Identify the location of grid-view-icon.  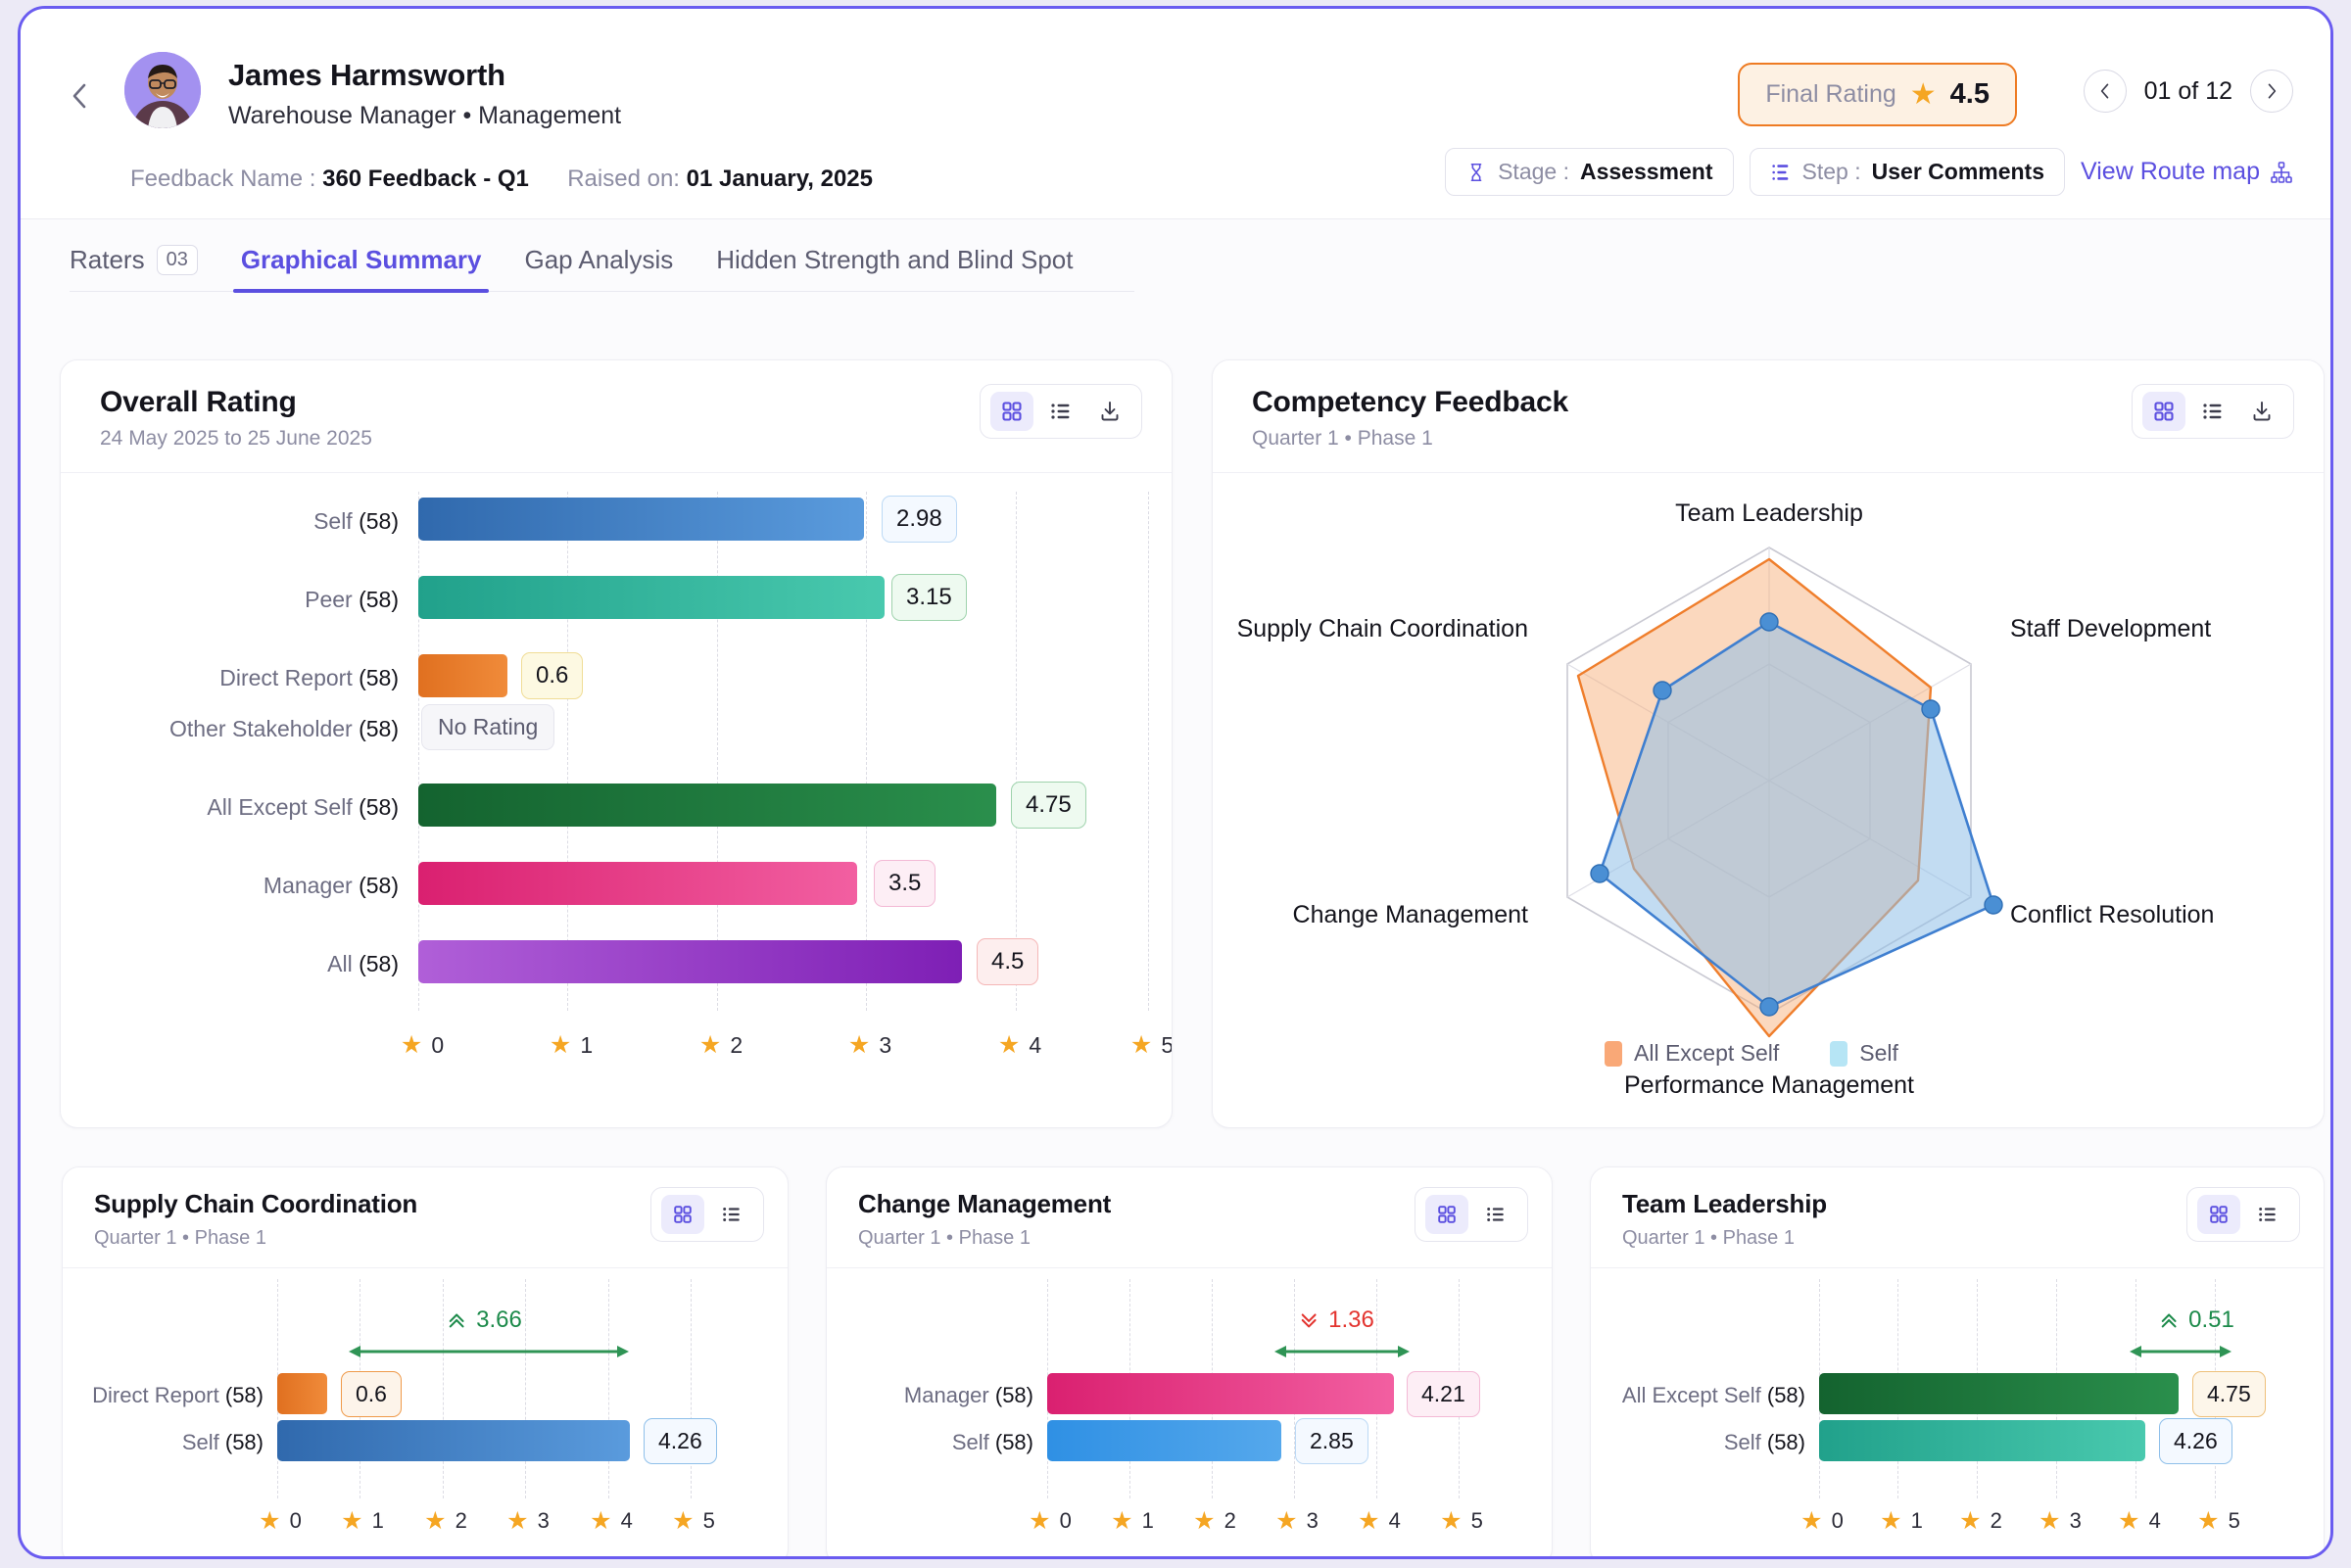
(2219, 1214).